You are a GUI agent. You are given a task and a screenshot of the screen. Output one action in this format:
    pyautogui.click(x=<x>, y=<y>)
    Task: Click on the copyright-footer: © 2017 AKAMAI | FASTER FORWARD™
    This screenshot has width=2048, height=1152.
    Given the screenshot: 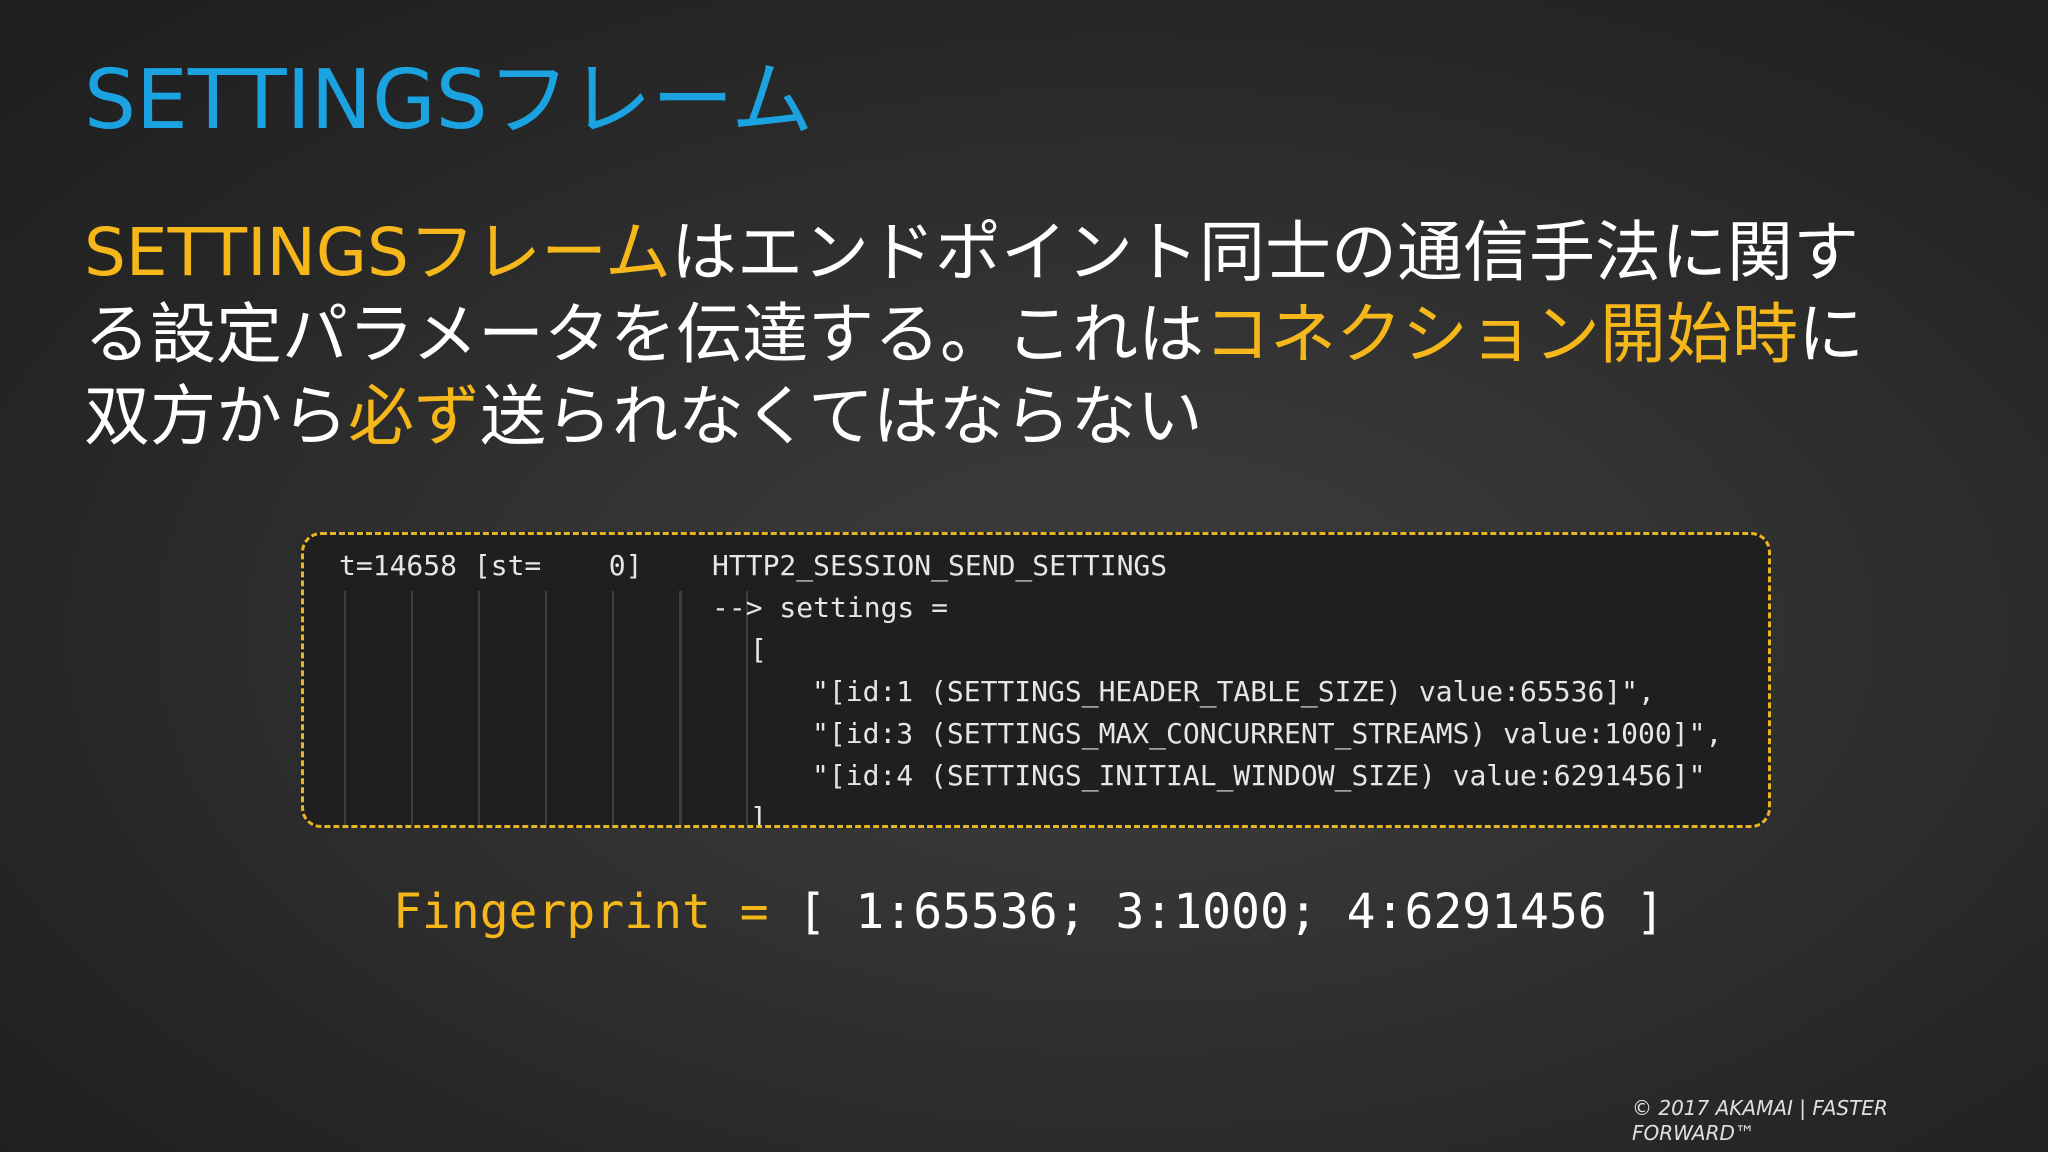 What is the action you would take?
    pyautogui.click(x=1760, y=1120)
    